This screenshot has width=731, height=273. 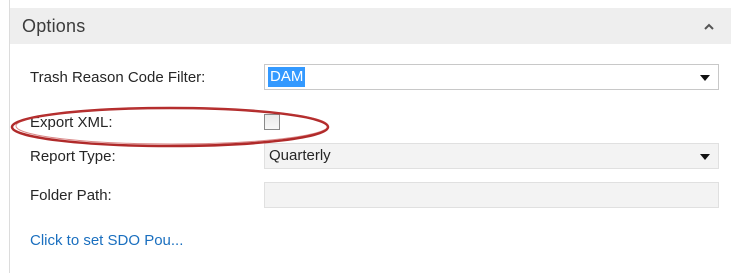 What do you see at coordinates (54, 26) in the screenshot?
I see `section-title: Options` at bounding box center [54, 26].